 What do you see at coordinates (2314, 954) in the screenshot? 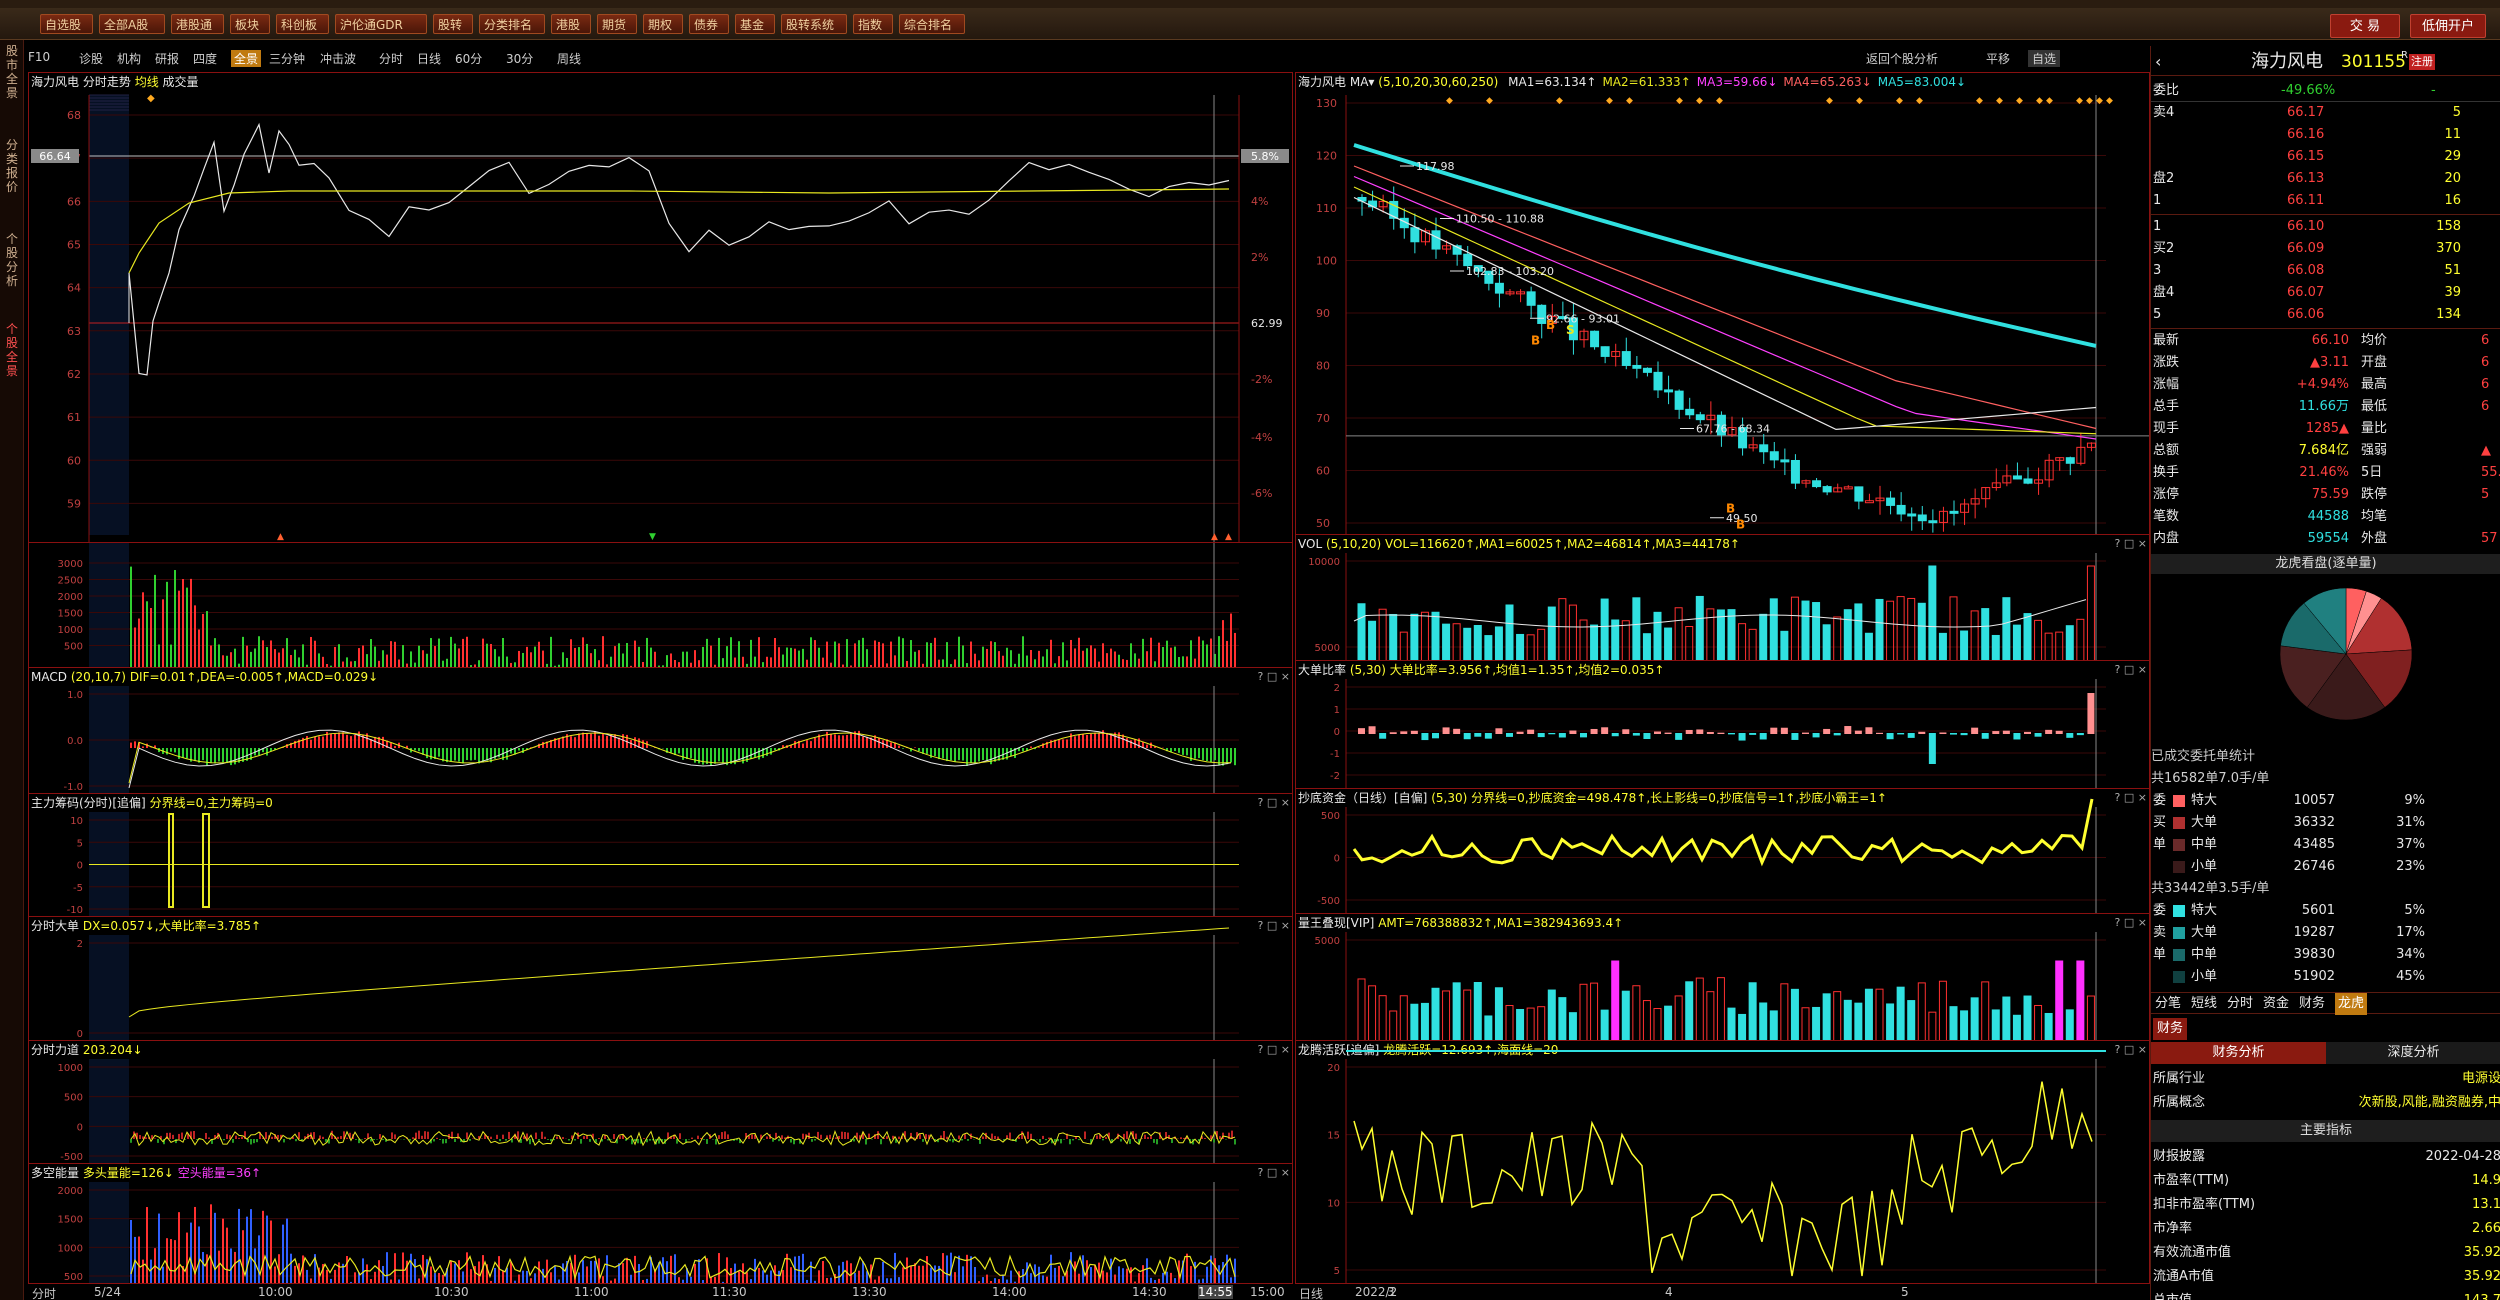
I see `sell-vol: 39830` at bounding box center [2314, 954].